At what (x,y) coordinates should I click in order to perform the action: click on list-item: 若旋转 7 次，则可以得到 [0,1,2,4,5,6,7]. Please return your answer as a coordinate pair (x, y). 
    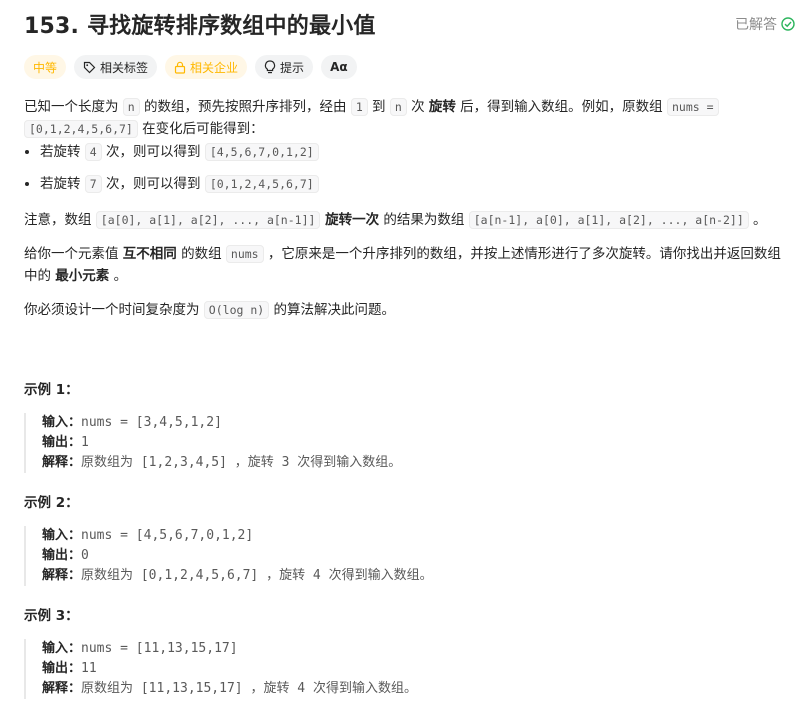
    Looking at the image, I should click on (412, 184).